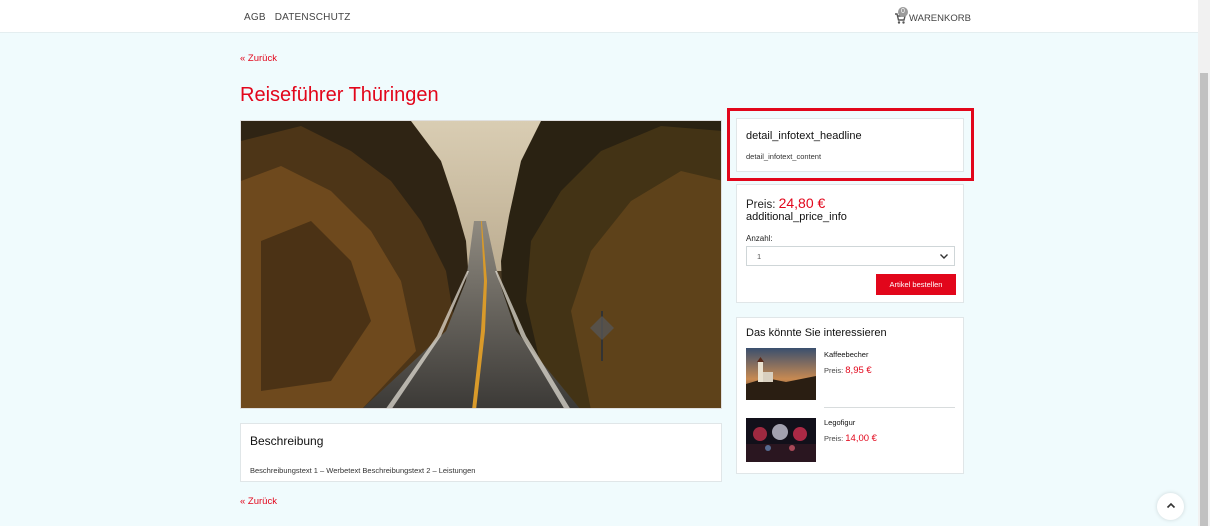  I want to click on top-navigation-bar: AGB DATENSCHUTZ 0 WARENKORB, so click(599, 16).